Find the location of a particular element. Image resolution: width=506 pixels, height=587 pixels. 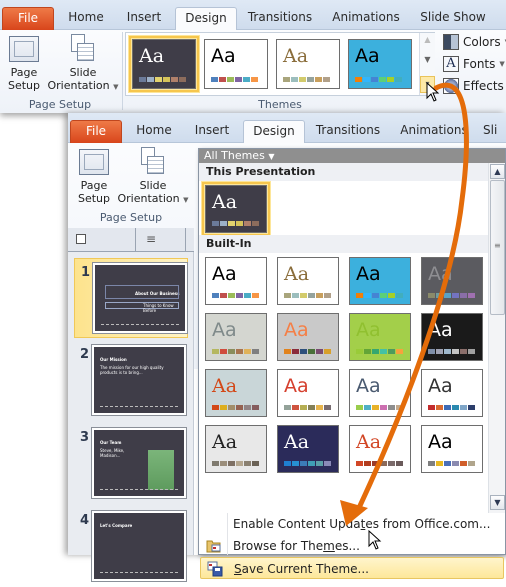

slide-orientation-label-line1: Slide is located at coordinates (153, 185).